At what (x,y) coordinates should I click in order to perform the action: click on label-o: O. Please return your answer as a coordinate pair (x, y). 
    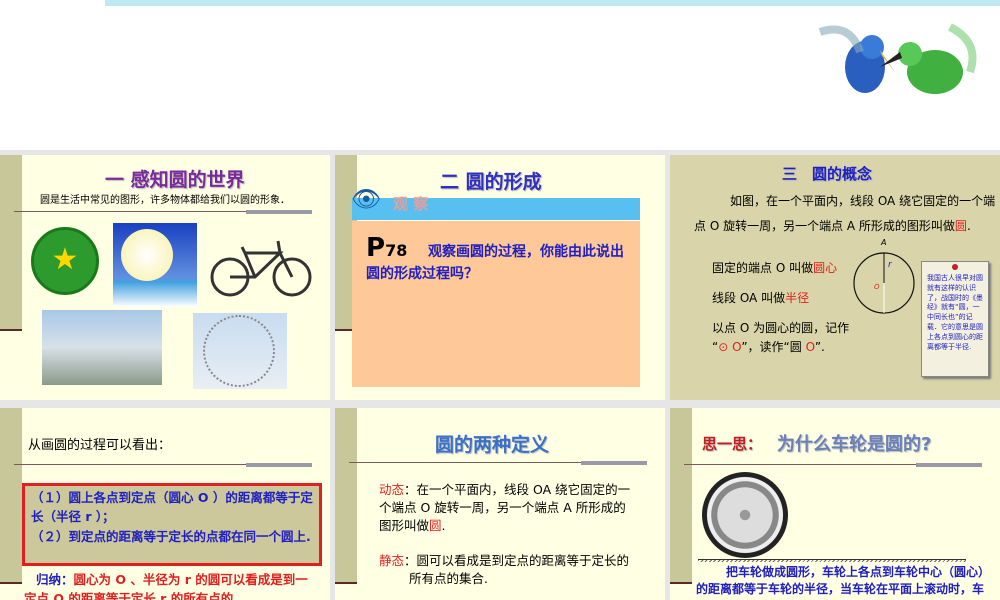
    Looking at the image, I should click on (877, 287).